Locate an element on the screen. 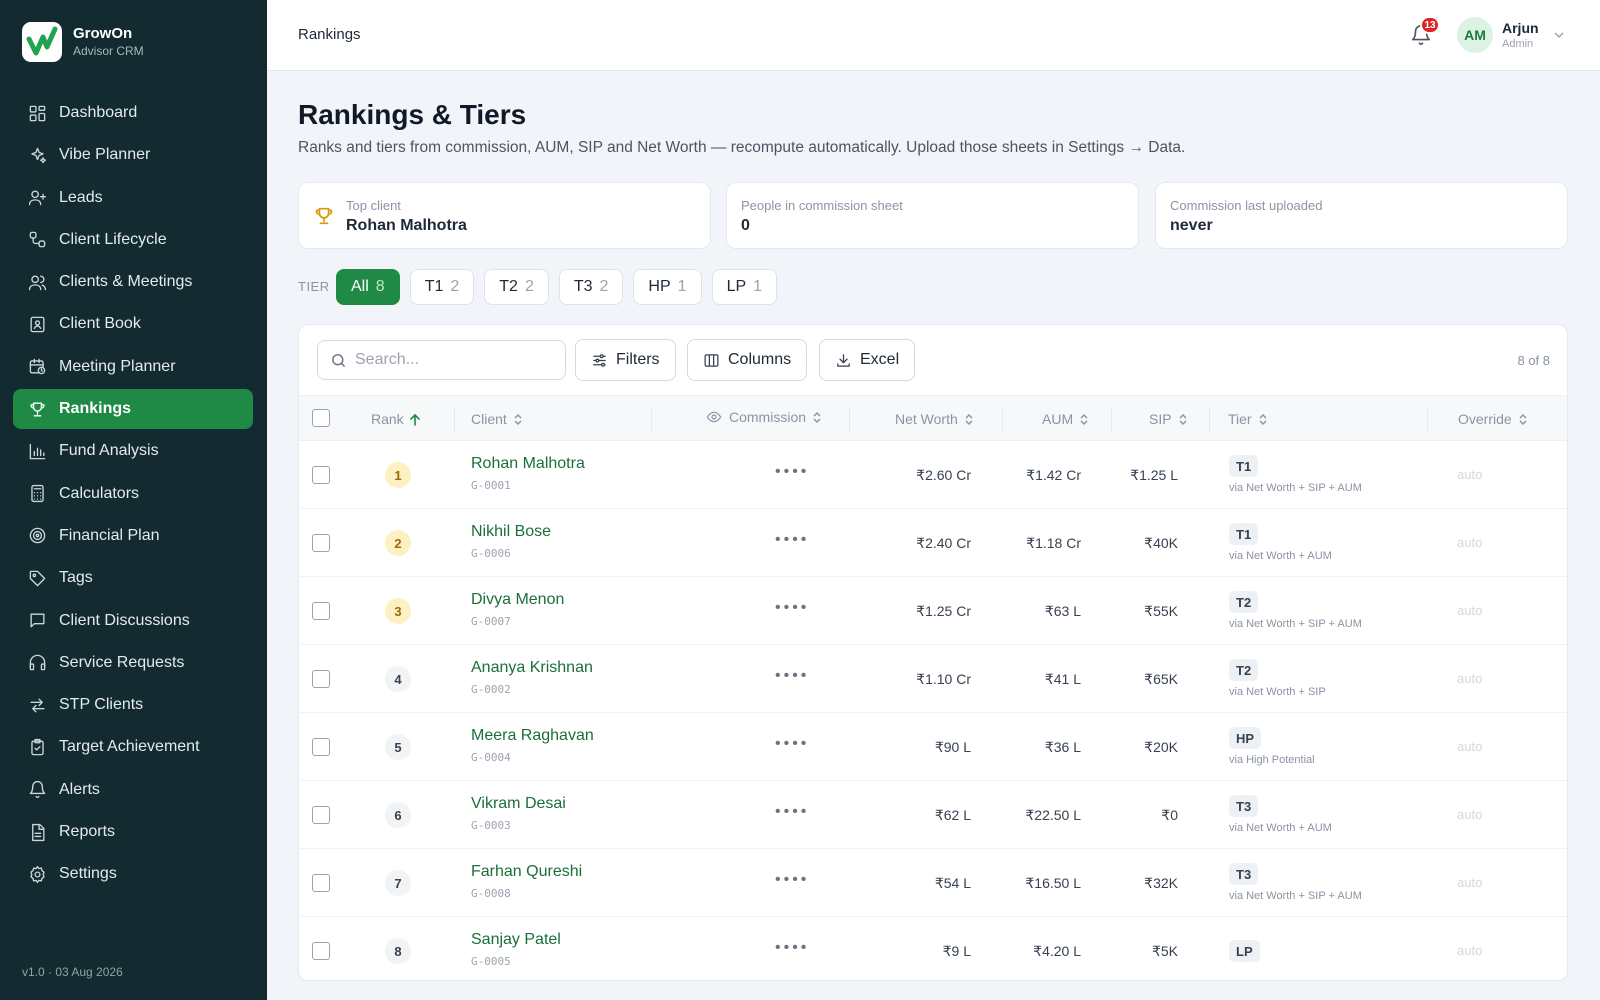 The image size is (1600, 1000). message-icon is located at coordinates (37, 621).